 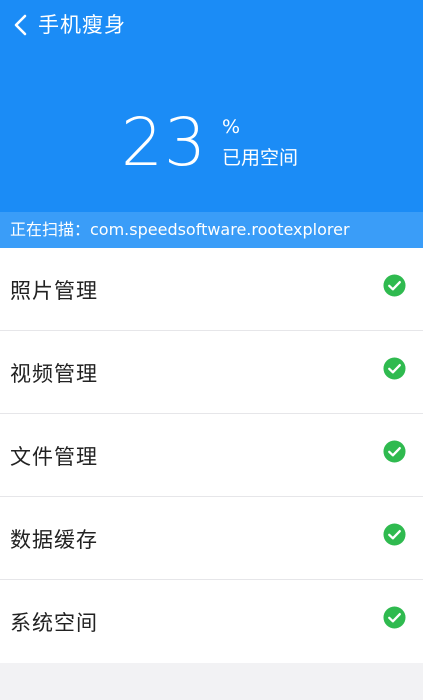 I want to click on scan-status-bar: 正在扫描：com.speedsoftware.rootexplorer, so click(x=211, y=230).